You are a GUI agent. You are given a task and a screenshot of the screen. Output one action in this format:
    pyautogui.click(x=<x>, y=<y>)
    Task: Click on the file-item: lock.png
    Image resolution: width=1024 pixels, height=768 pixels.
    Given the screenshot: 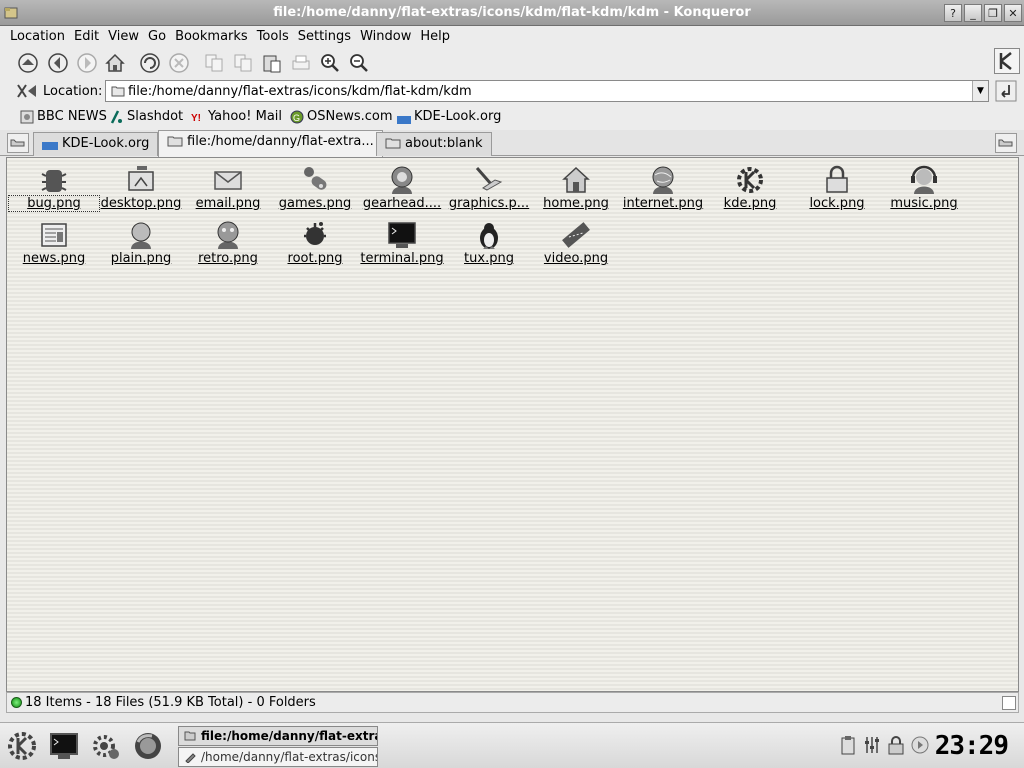 What is the action you would take?
    pyautogui.click(x=837, y=187)
    